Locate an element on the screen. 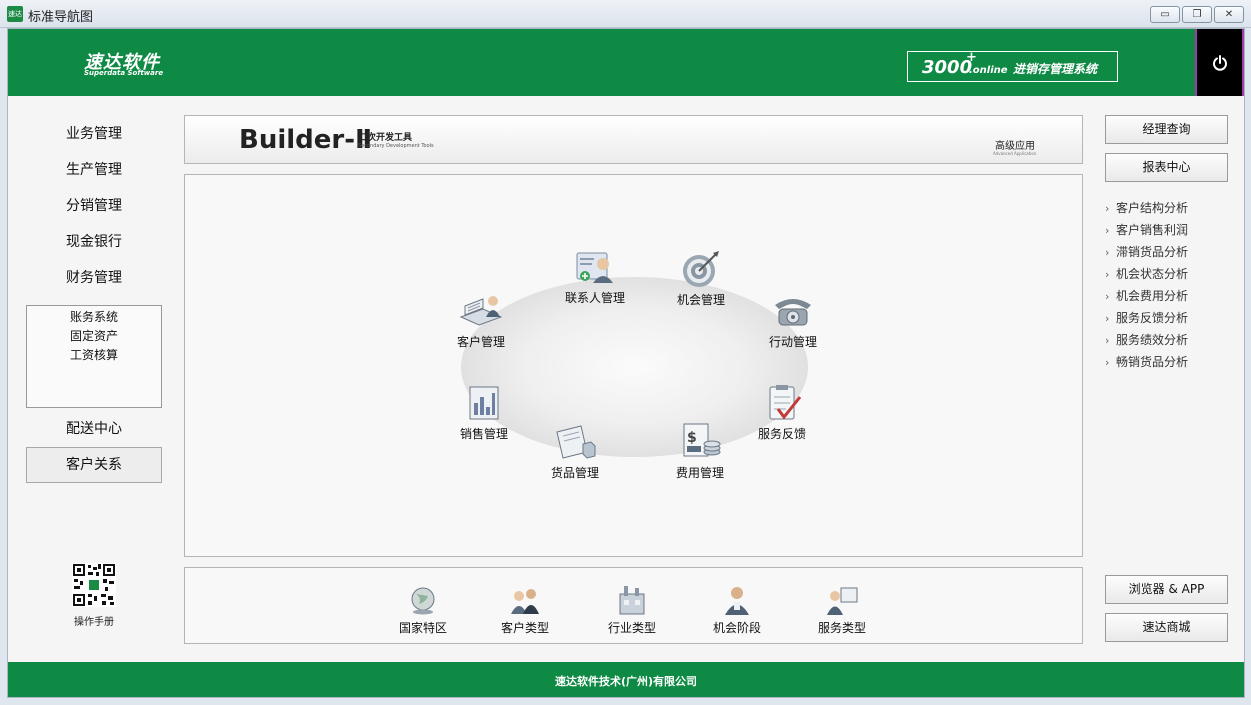  submenu-fixed-assets: 固定资产 is located at coordinates (94, 336).